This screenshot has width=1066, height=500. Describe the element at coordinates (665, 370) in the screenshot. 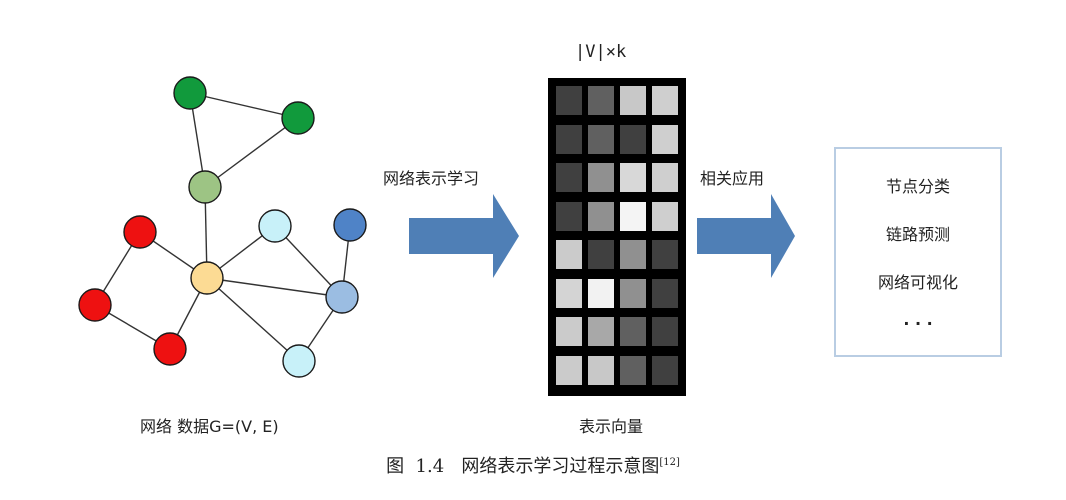

I see `matrix-cell-r7-c3` at that location.